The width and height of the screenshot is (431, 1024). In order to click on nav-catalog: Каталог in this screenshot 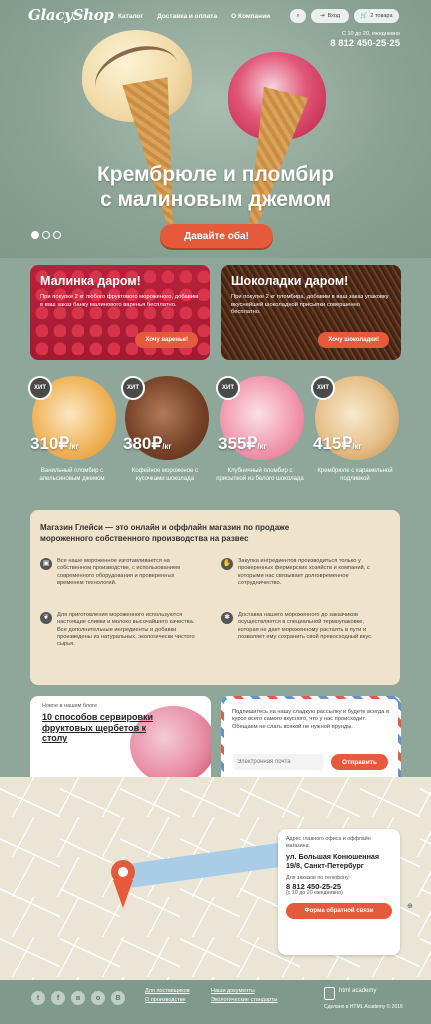, I will do `click(130, 16)`.